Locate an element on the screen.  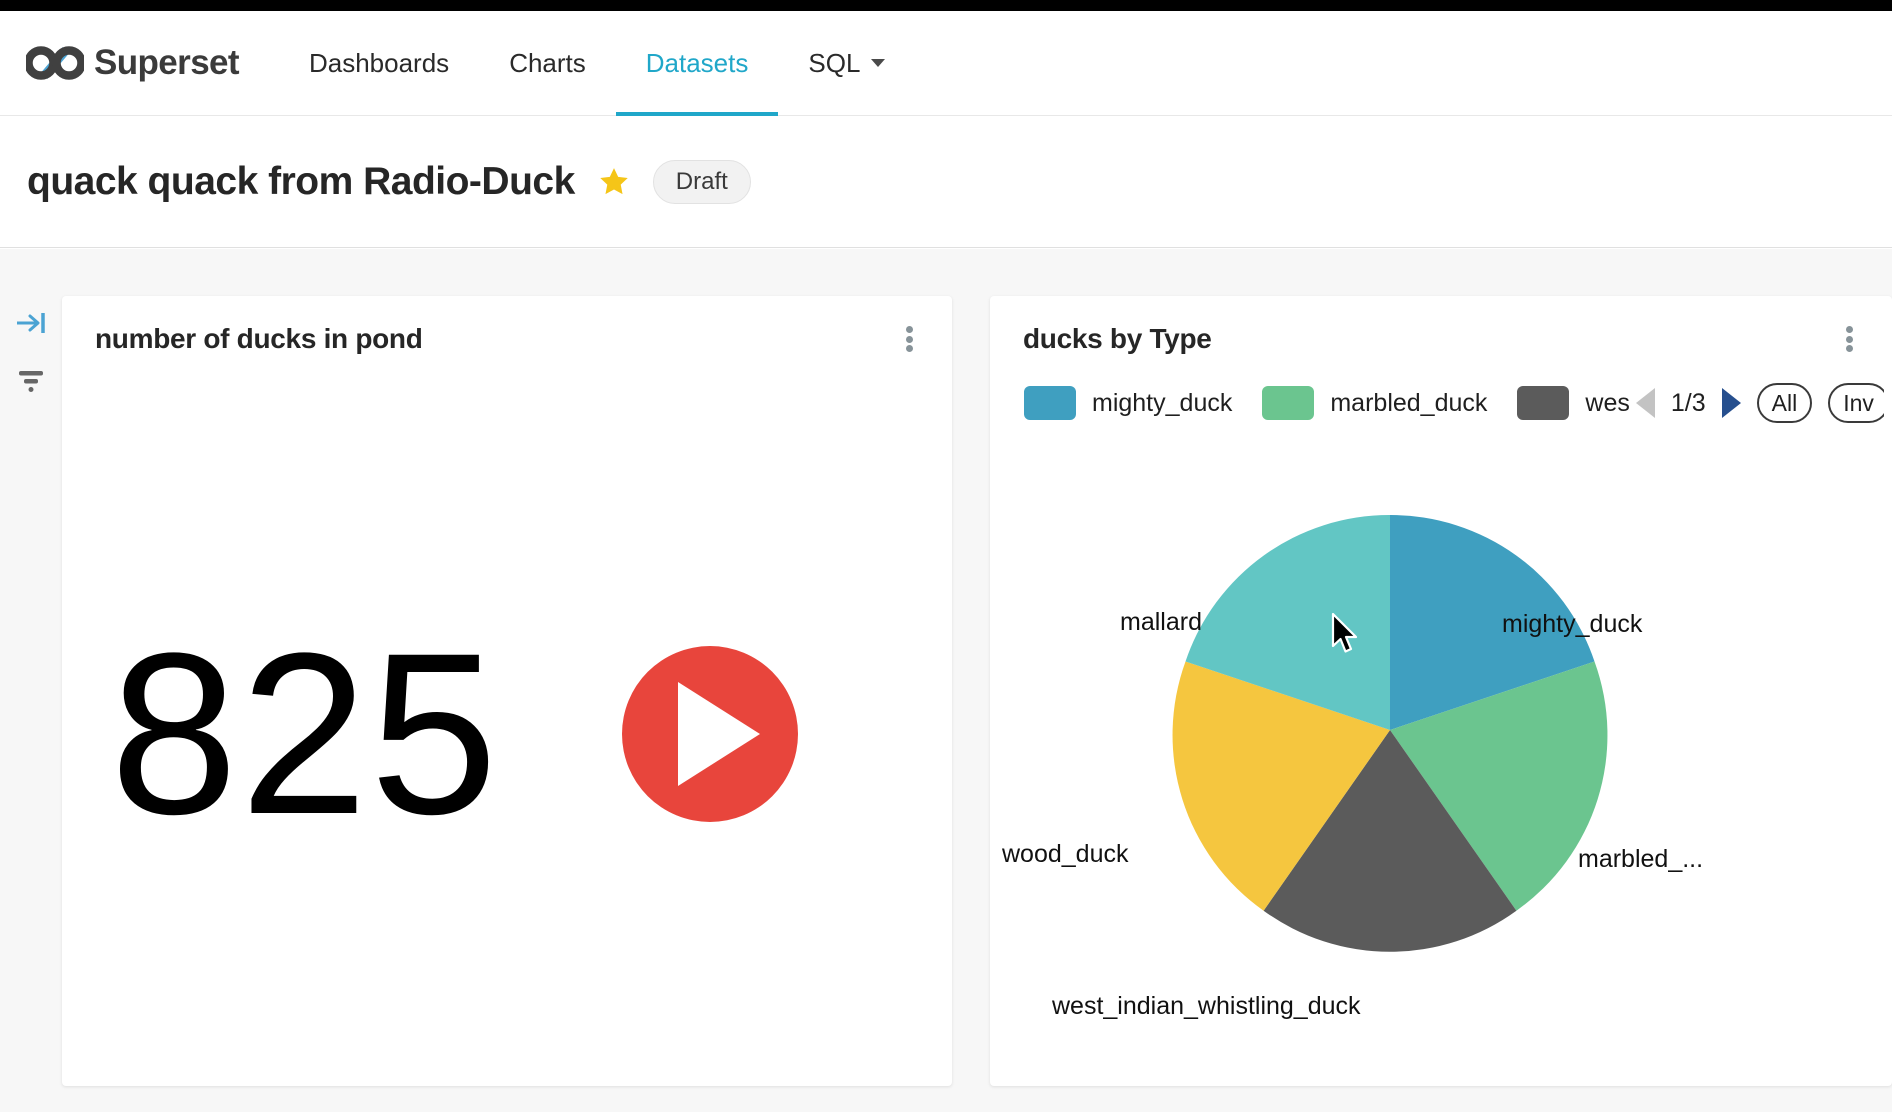
status-badge: Draft is located at coordinates (701, 182).